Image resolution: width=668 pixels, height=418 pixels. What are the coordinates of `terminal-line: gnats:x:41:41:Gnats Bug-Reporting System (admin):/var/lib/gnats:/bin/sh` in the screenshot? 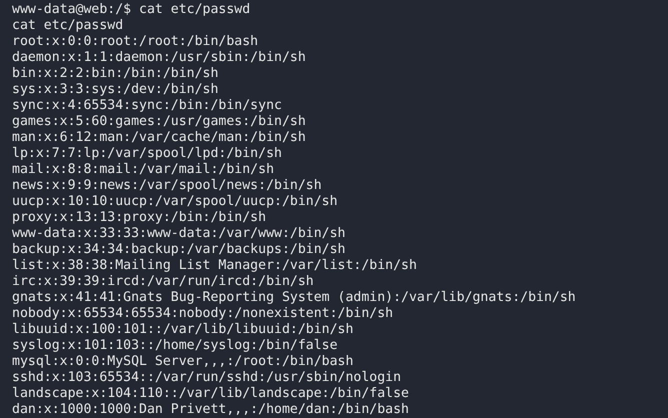 It's located at (294, 298).